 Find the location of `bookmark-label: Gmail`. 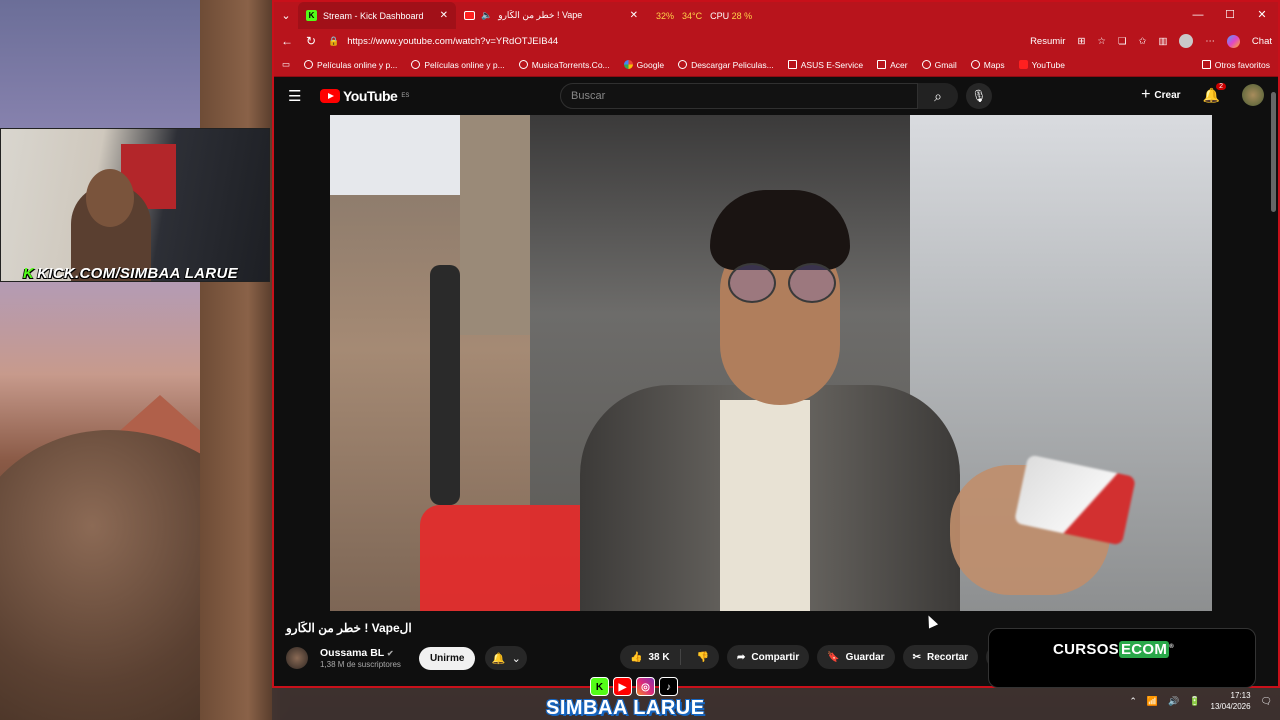

bookmark-label: Gmail is located at coordinates (945, 64).